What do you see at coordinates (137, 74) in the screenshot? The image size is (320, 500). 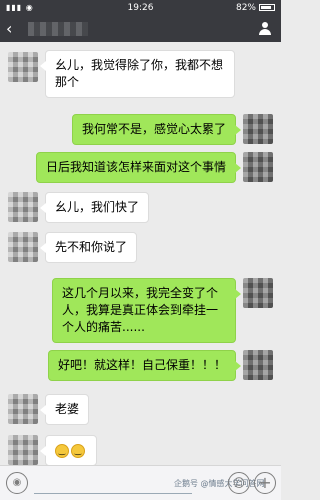 I see `message-bubble-incoming: 幺儿，我觉得除了你，我都不想那个` at bounding box center [137, 74].